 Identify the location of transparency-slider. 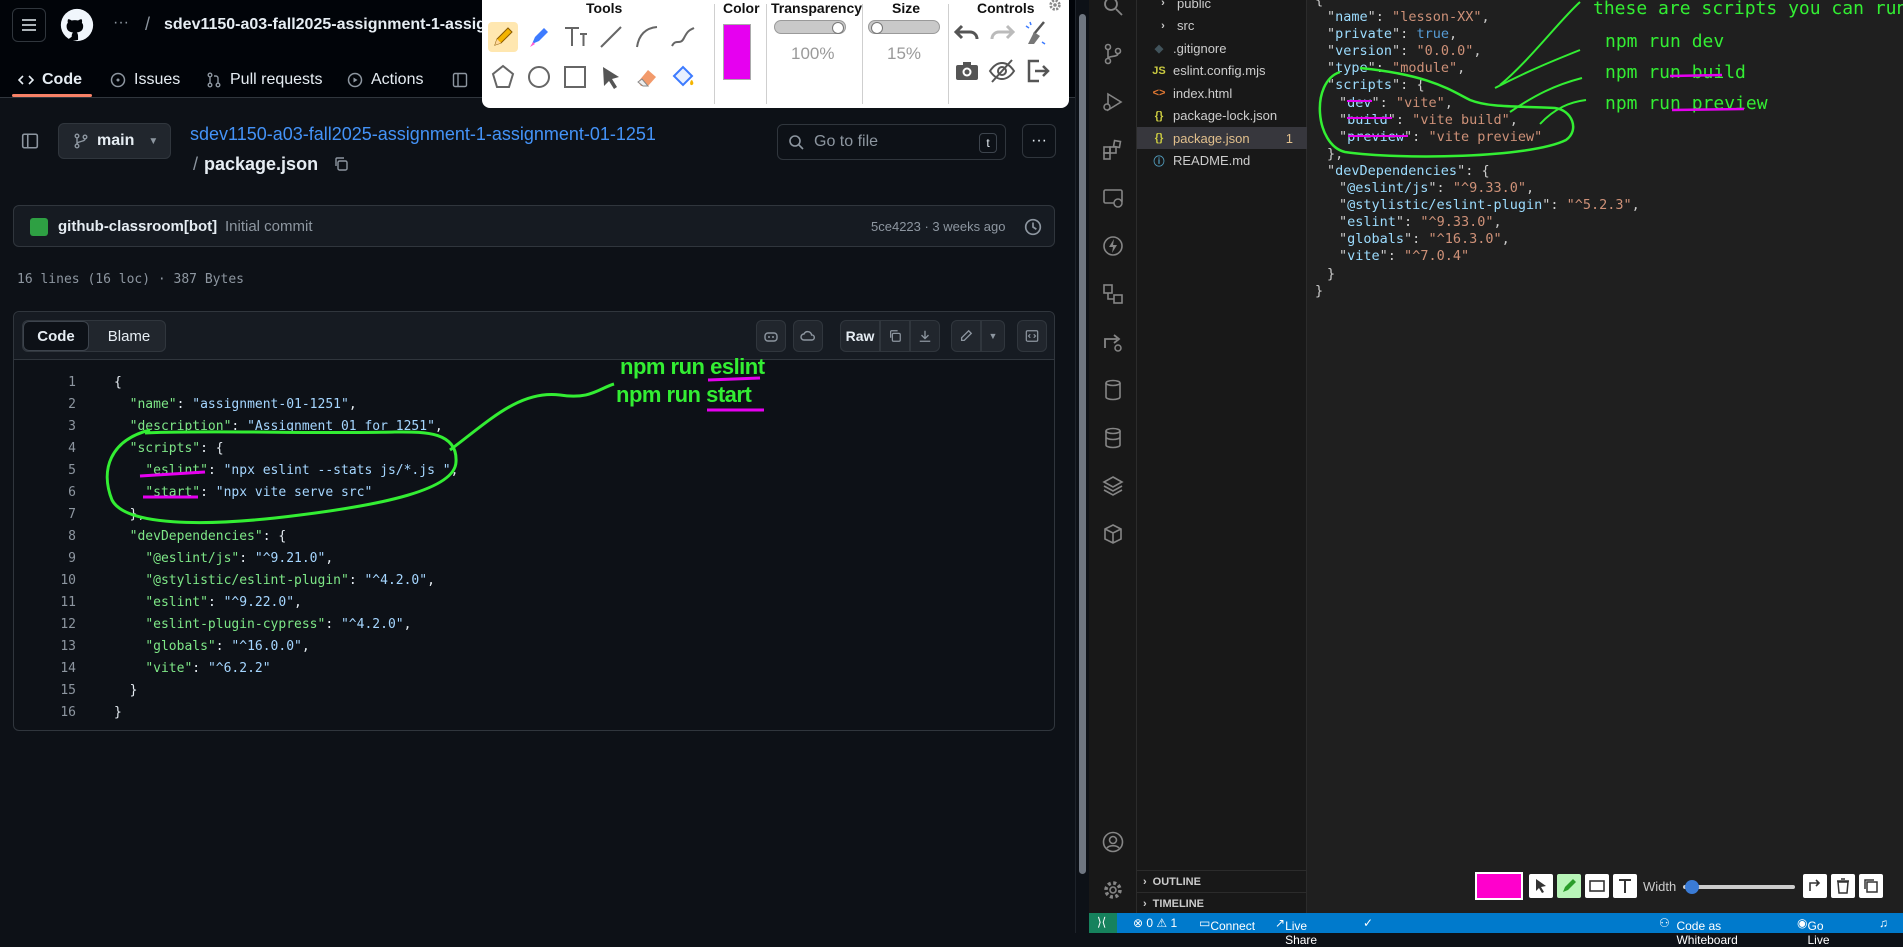
(810, 27).